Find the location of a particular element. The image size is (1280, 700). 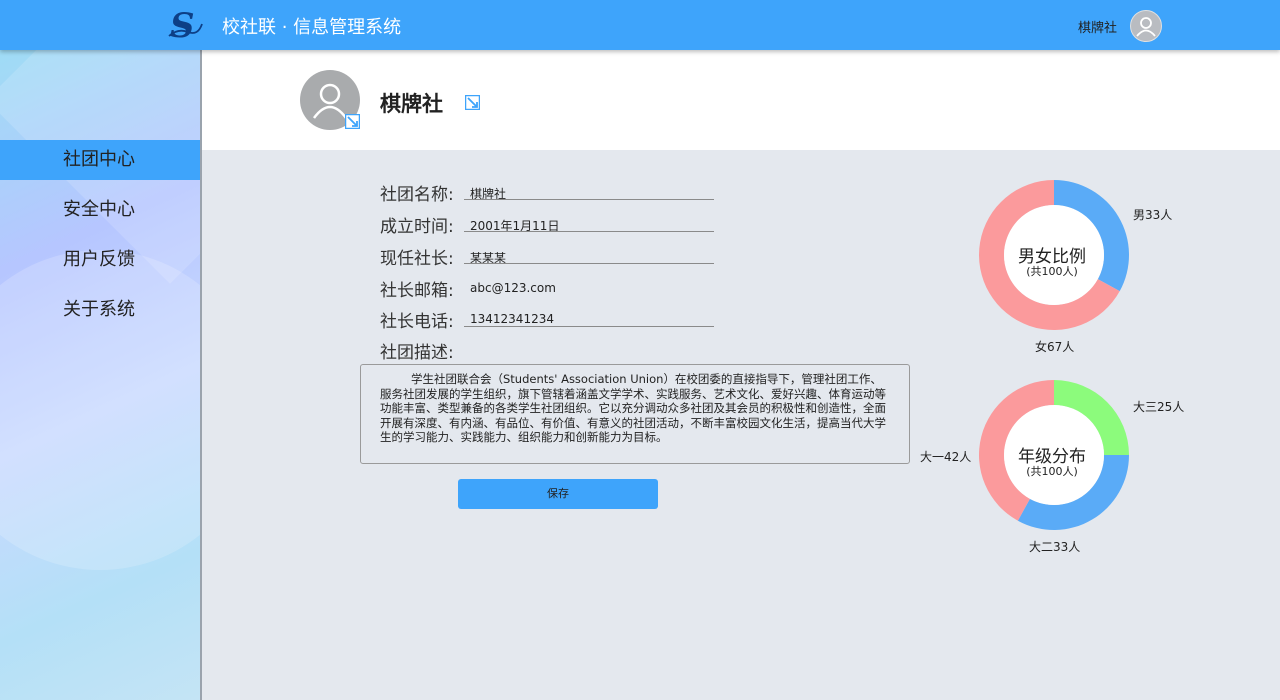

user-icon is located at coordinates (1146, 27).